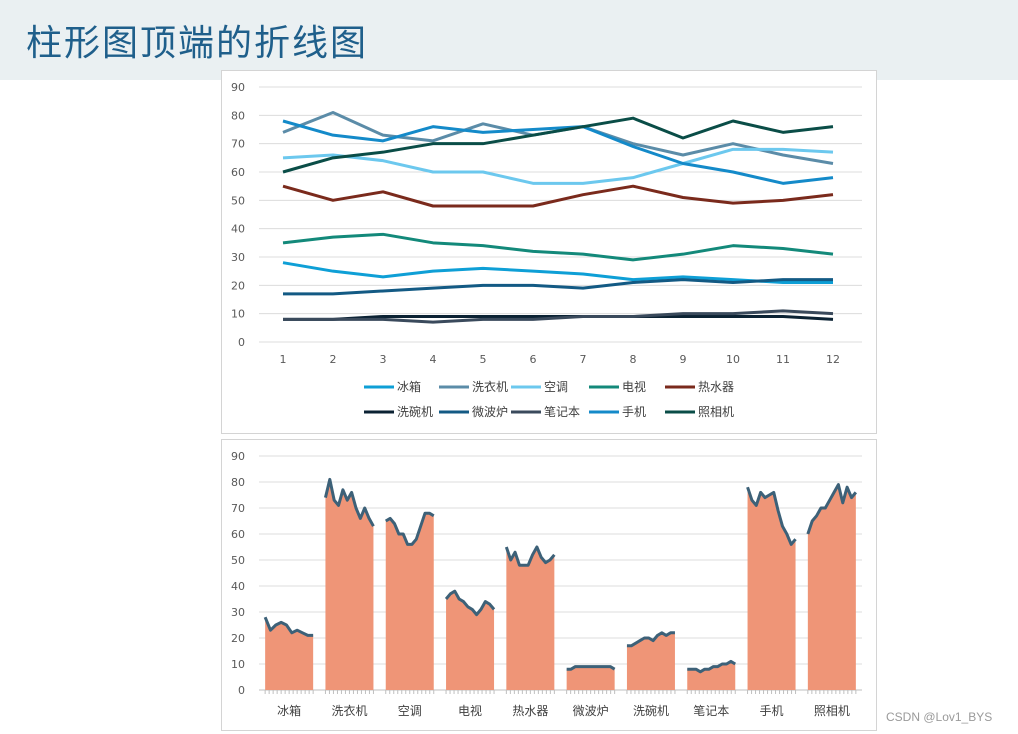 The image size is (1018, 734). I want to click on x-tick-label: 10, so click(733, 359).